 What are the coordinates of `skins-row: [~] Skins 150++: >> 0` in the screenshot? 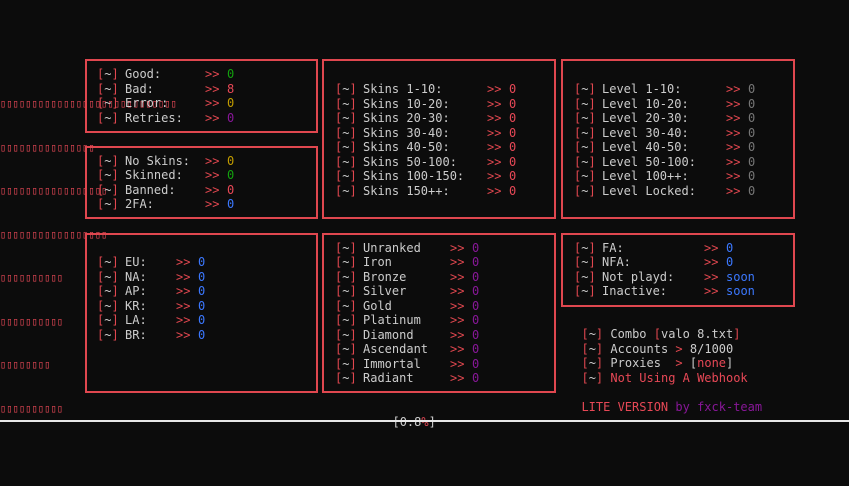 It's located at (440, 191).